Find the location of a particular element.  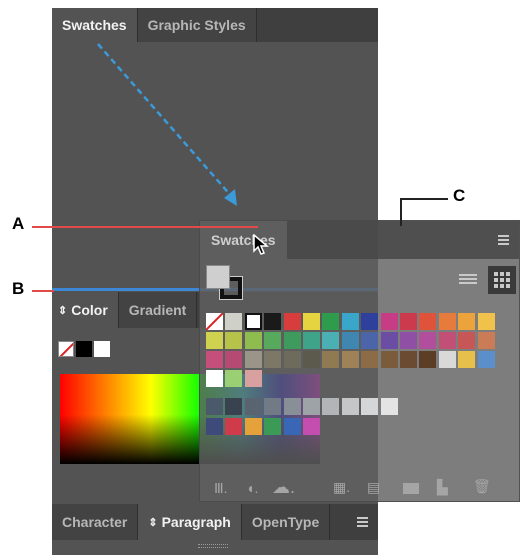

bottom-tab-group: Character ⇕ Paragraph OpenType is located at coordinates (215, 522).